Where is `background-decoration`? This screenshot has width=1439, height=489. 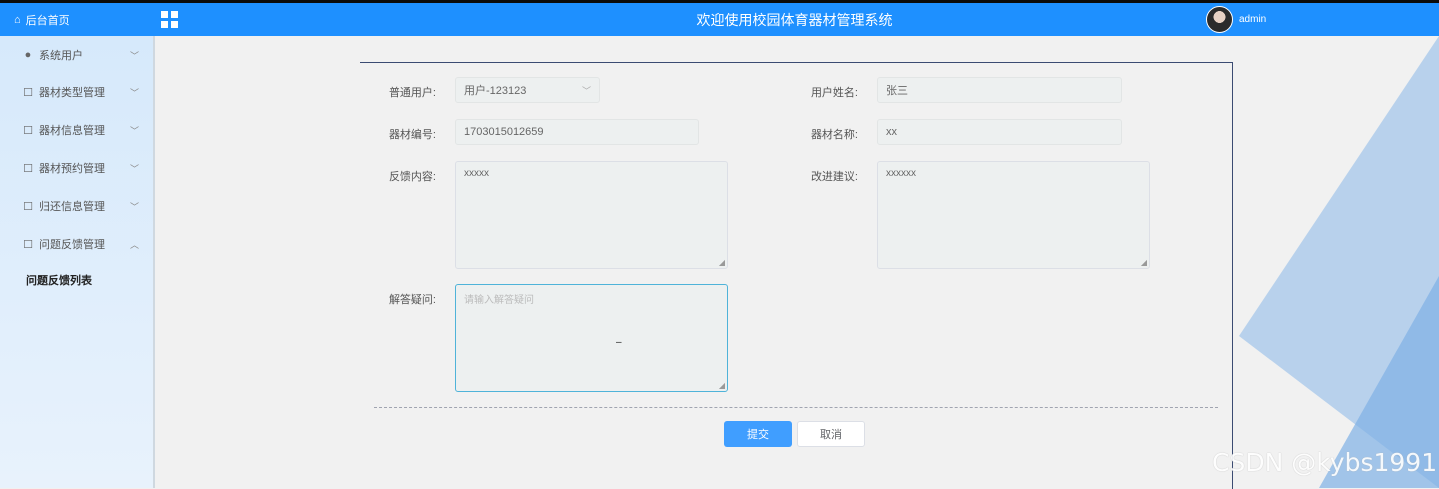 background-decoration is located at coordinates (1339, 262).